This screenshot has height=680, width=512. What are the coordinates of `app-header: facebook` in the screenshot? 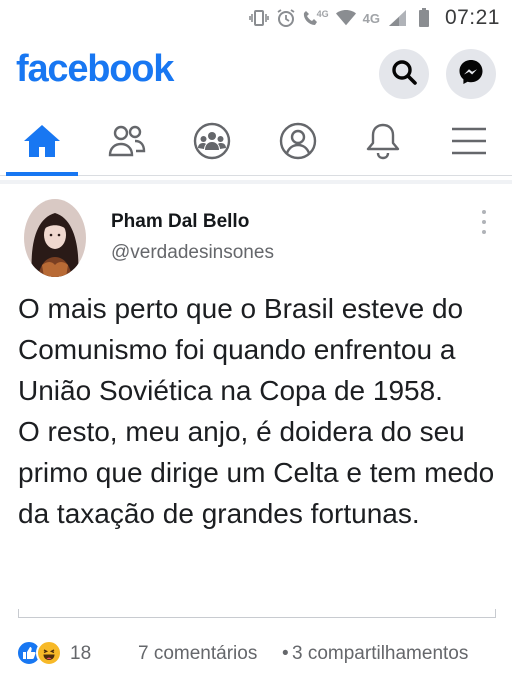 It's located at (256, 72).